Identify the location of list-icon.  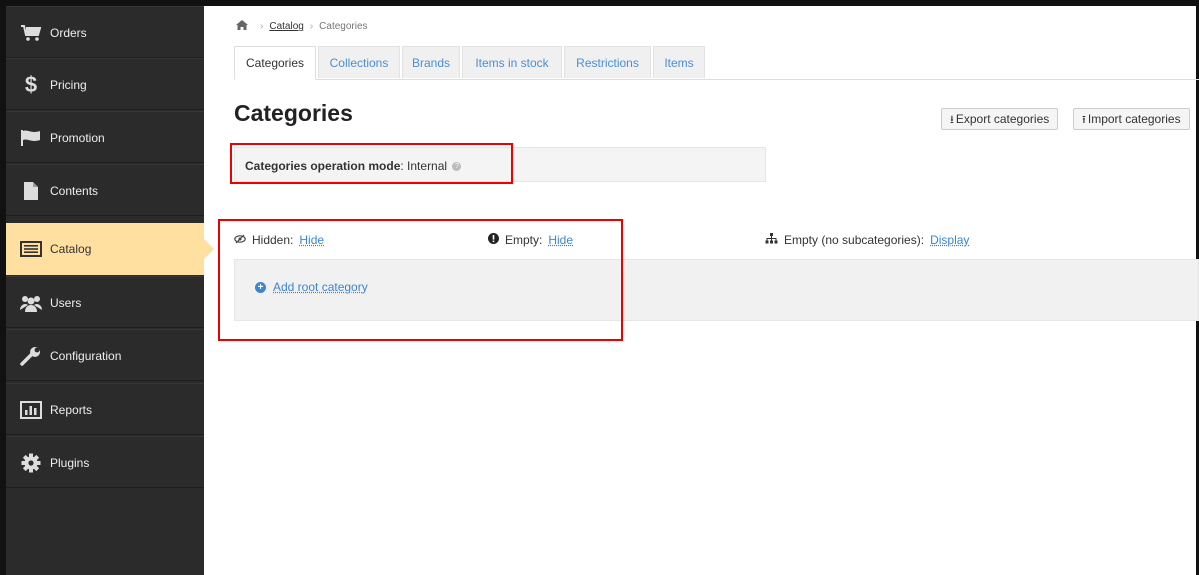
(31, 249).